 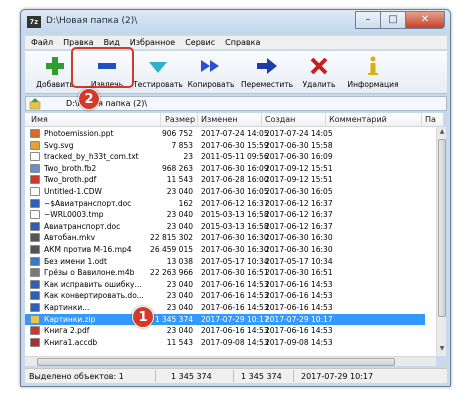 What do you see at coordinates (337, 376) in the screenshot?
I see `status-modified: 2017-07-29 10:17` at bounding box center [337, 376].